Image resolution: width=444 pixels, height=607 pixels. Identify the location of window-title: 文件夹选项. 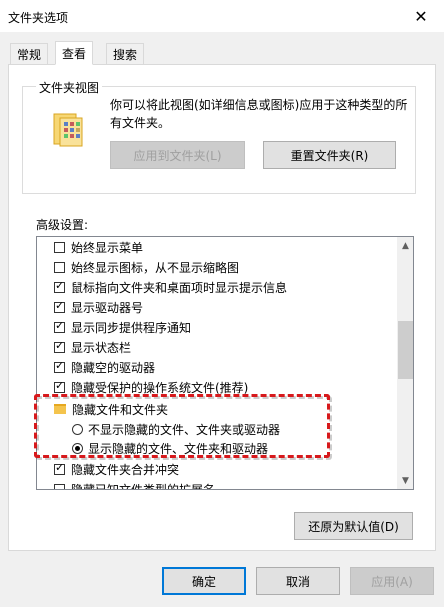
(38, 18).